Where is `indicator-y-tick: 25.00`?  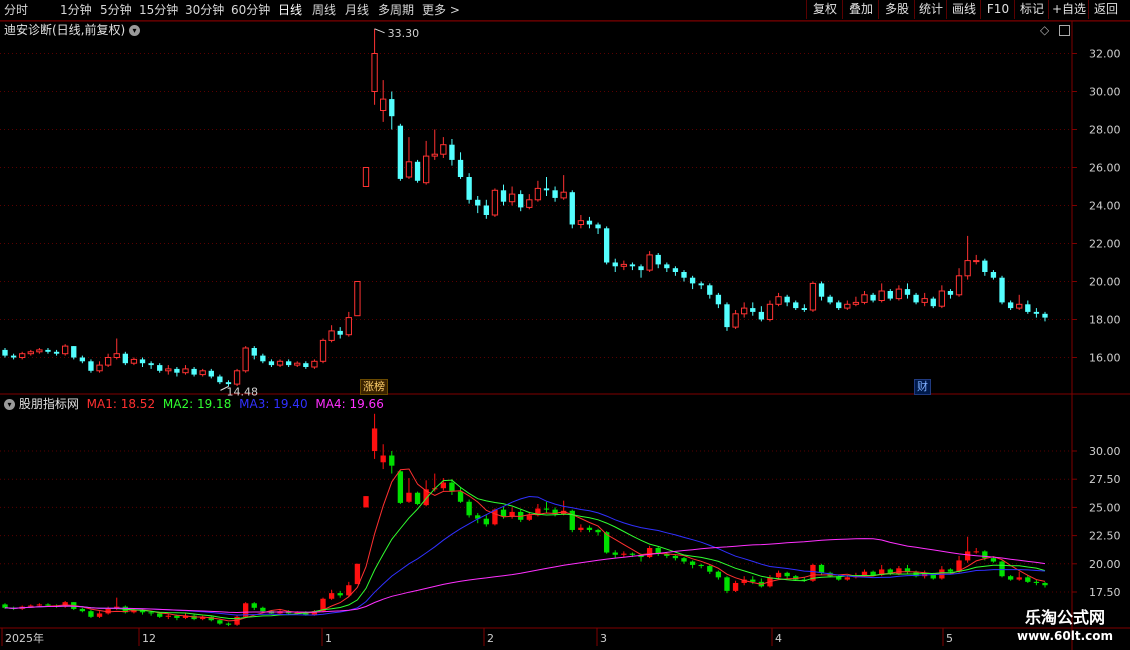 indicator-y-tick: 25.00 is located at coordinates (1105, 507).